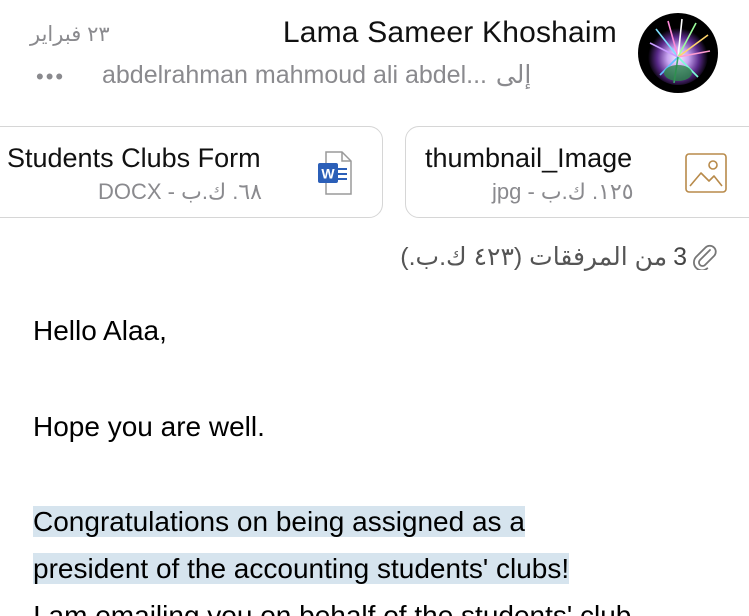  I want to click on sender-avatar, so click(678, 53).